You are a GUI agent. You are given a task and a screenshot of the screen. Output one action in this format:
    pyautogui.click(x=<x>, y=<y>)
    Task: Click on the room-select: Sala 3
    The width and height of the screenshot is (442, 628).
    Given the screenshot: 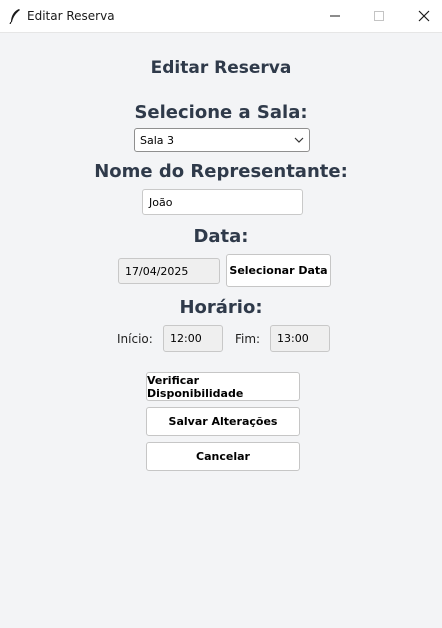 What is the action you would take?
    pyautogui.click(x=222, y=140)
    